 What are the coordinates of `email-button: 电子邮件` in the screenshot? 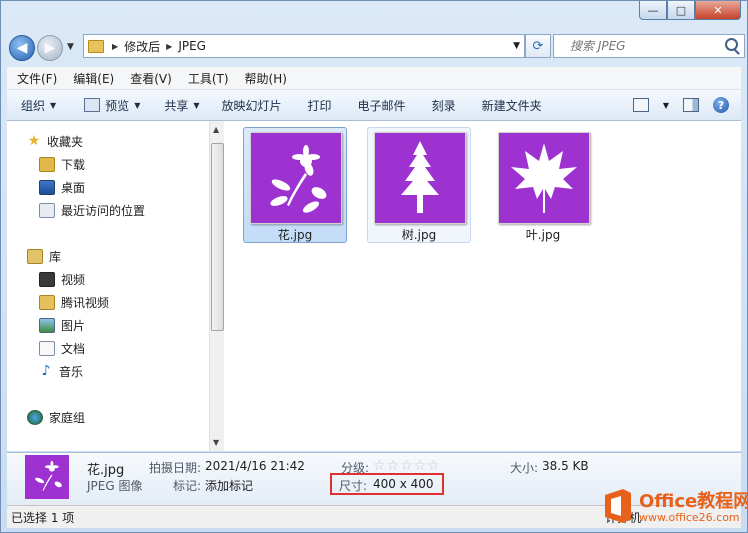 It's located at (382, 105).